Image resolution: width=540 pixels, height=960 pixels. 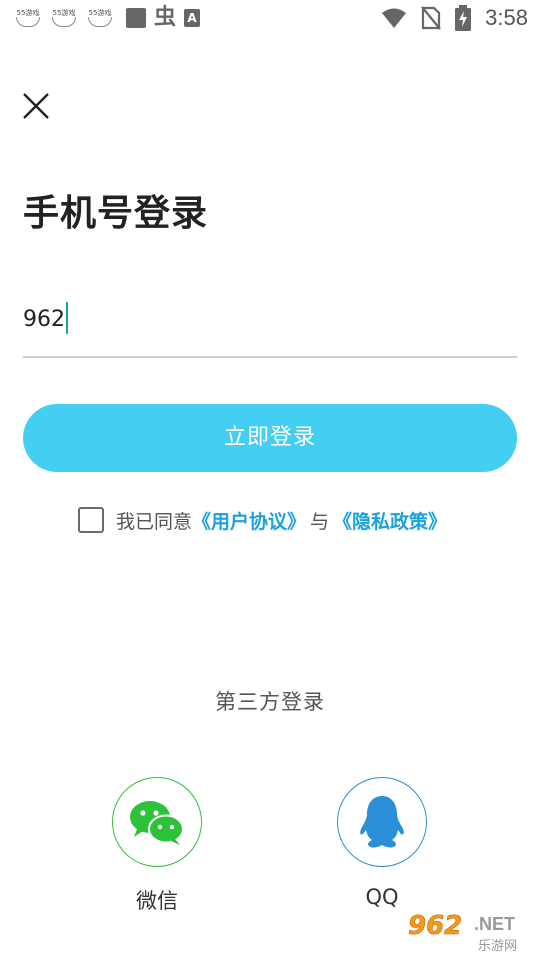 What do you see at coordinates (67, 318) in the screenshot?
I see `text-caret` at bounding box center [67, 318].